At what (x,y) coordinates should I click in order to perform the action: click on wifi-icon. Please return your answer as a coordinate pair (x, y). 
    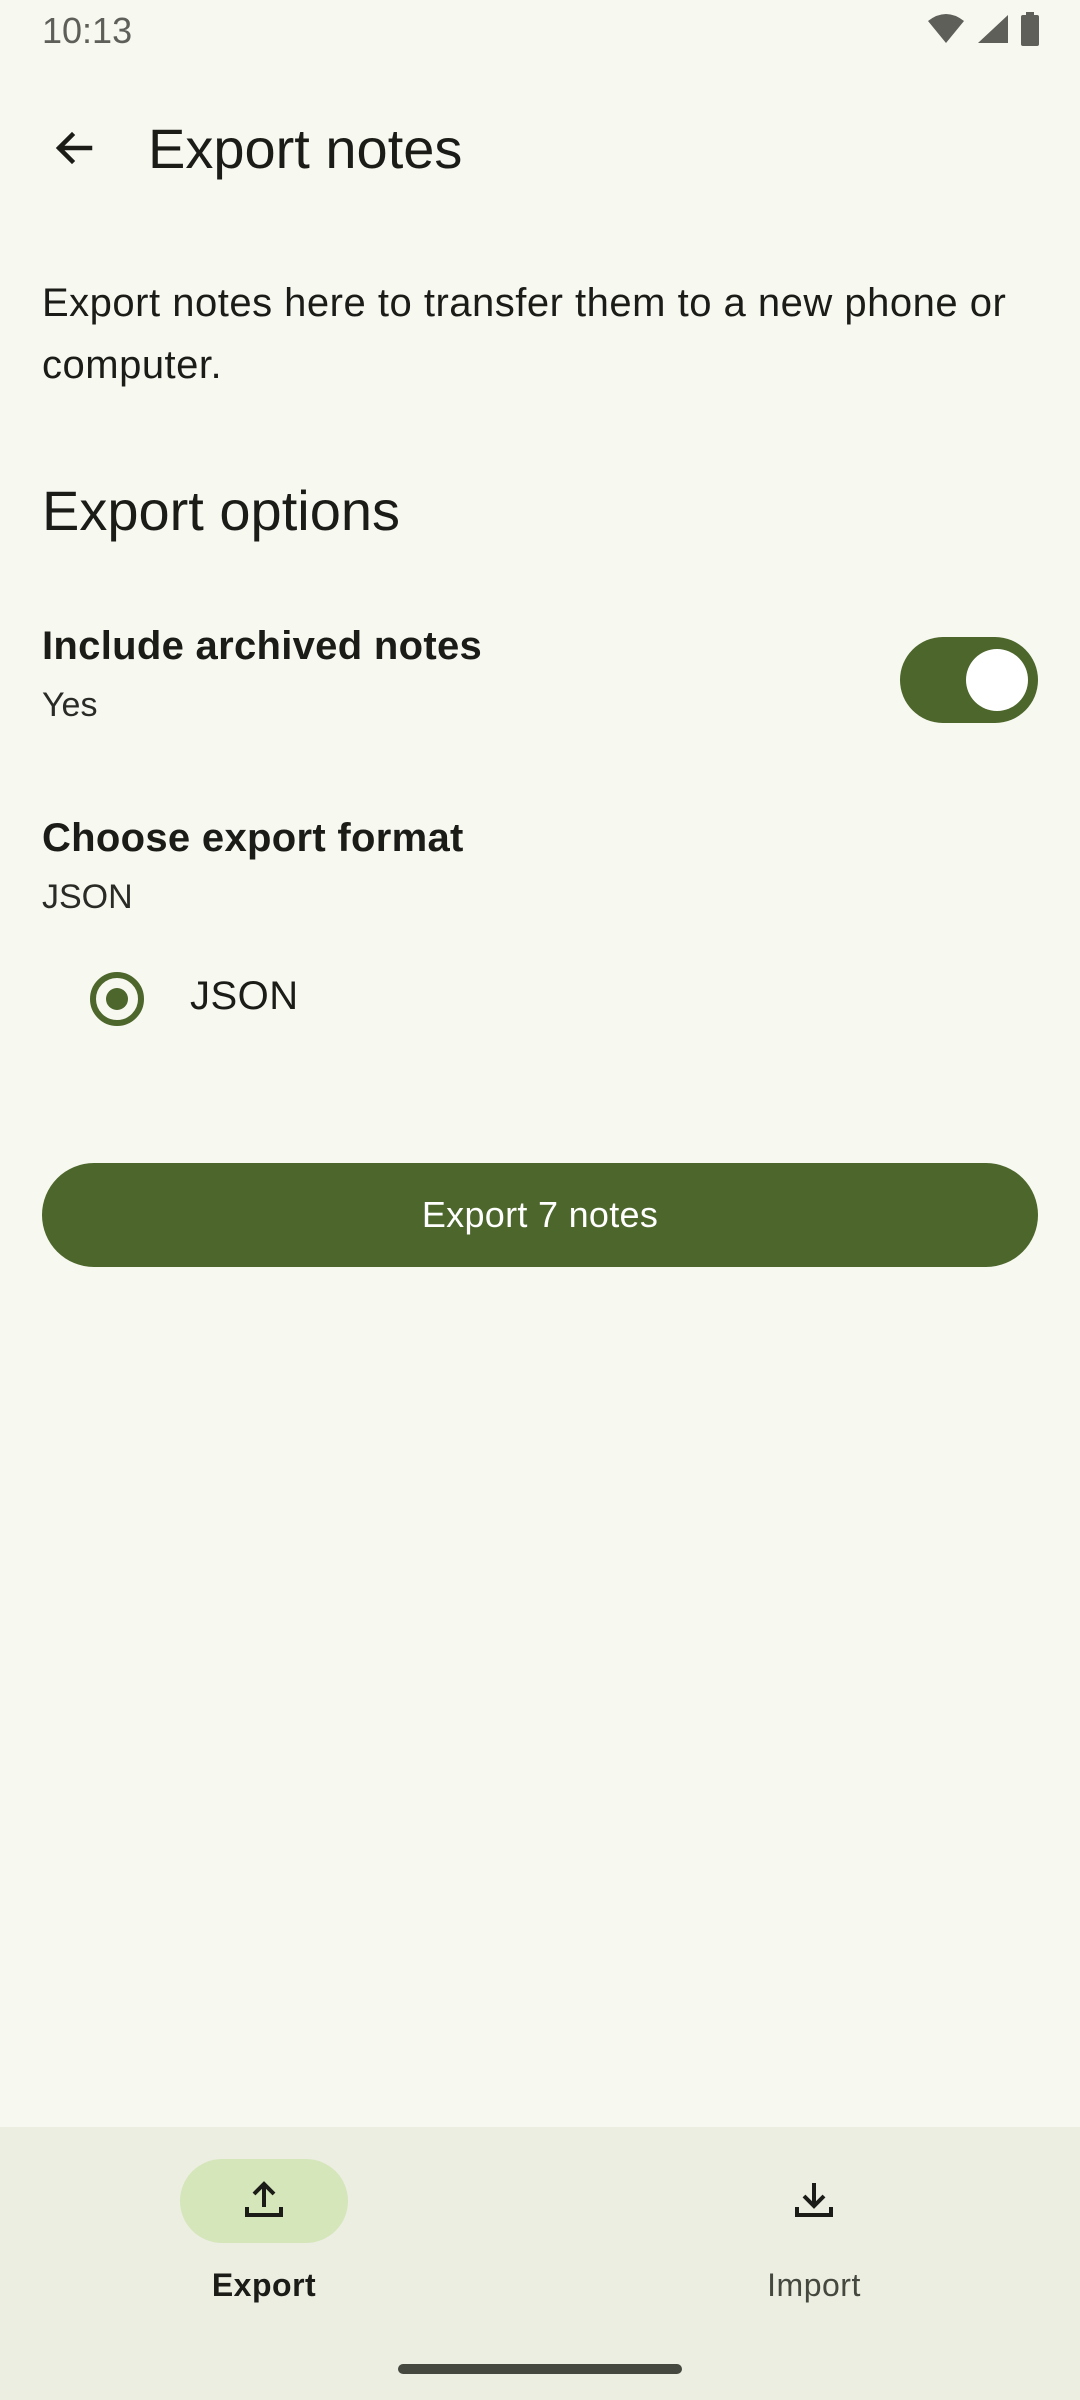
    Looking at the image, I should click on (946, 31).